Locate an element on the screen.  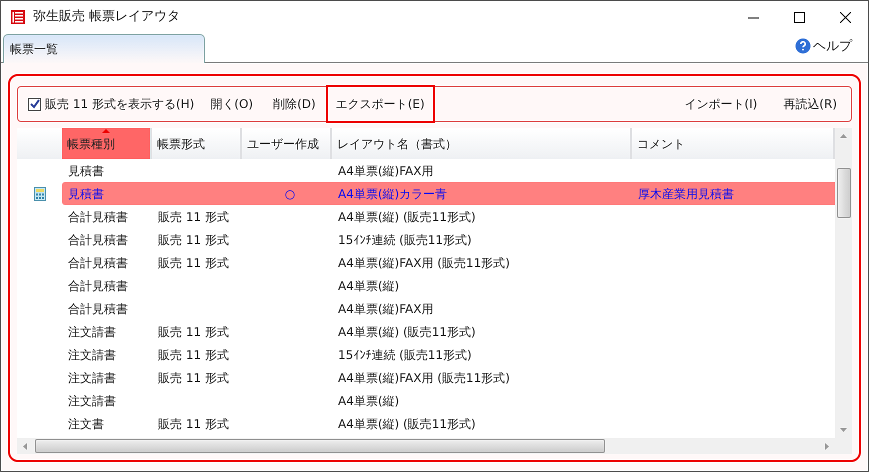
table-row: 合計見積書 販売 11 形式 A4単票(縦)FAX用 (販売11形式) is located at coordinates (448, 262).